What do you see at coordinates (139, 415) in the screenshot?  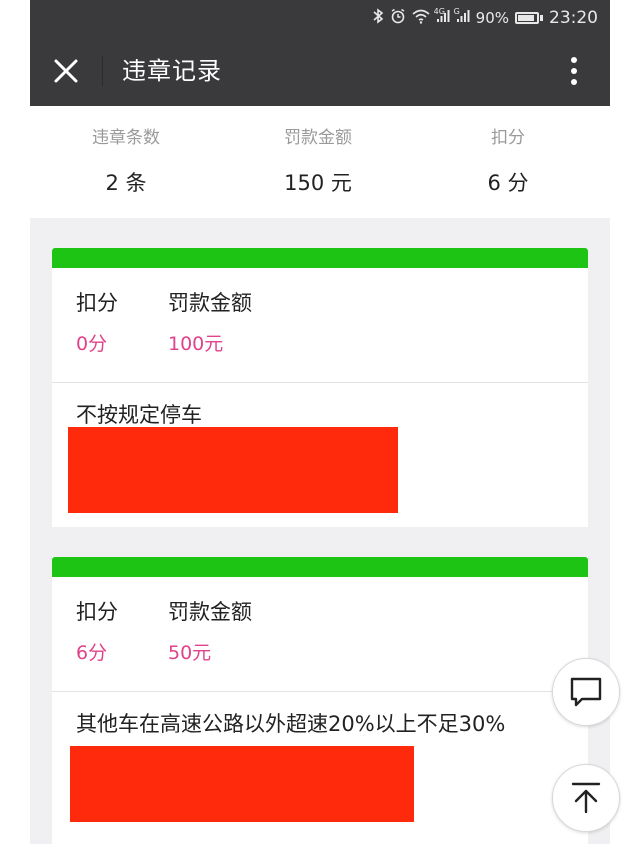 I see `violation-description: 不按规定停车` at bounding box center [139, 415].